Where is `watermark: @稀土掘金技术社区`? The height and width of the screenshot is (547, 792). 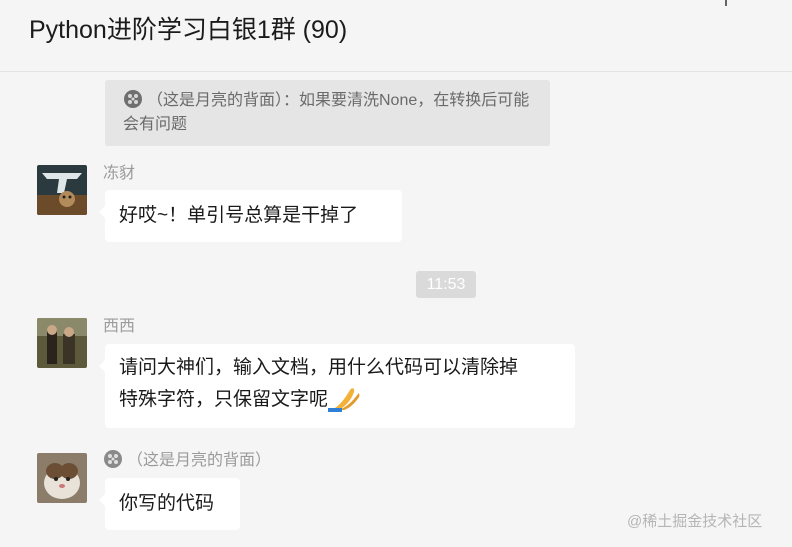 watermark: @稀土掘金技术社区 is located at coordinates (695, 521).